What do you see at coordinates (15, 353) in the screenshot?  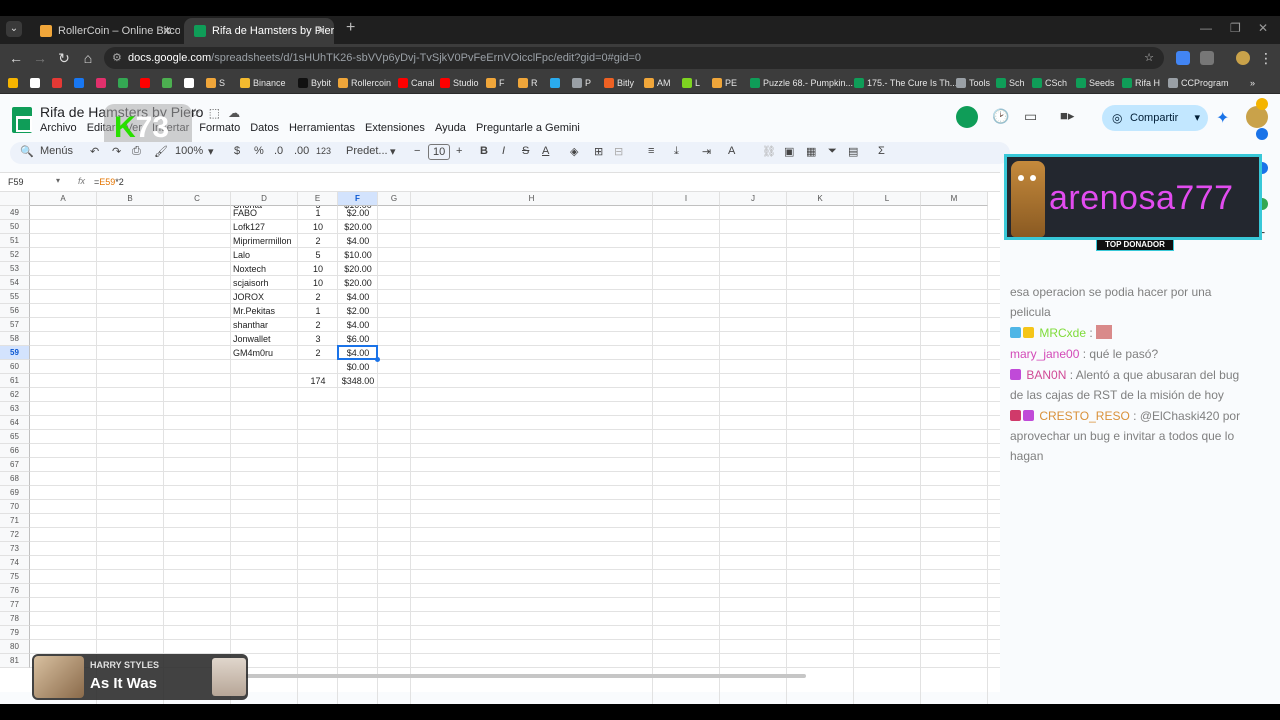 I see `row-header: 59` at bounding box center [15, 353].